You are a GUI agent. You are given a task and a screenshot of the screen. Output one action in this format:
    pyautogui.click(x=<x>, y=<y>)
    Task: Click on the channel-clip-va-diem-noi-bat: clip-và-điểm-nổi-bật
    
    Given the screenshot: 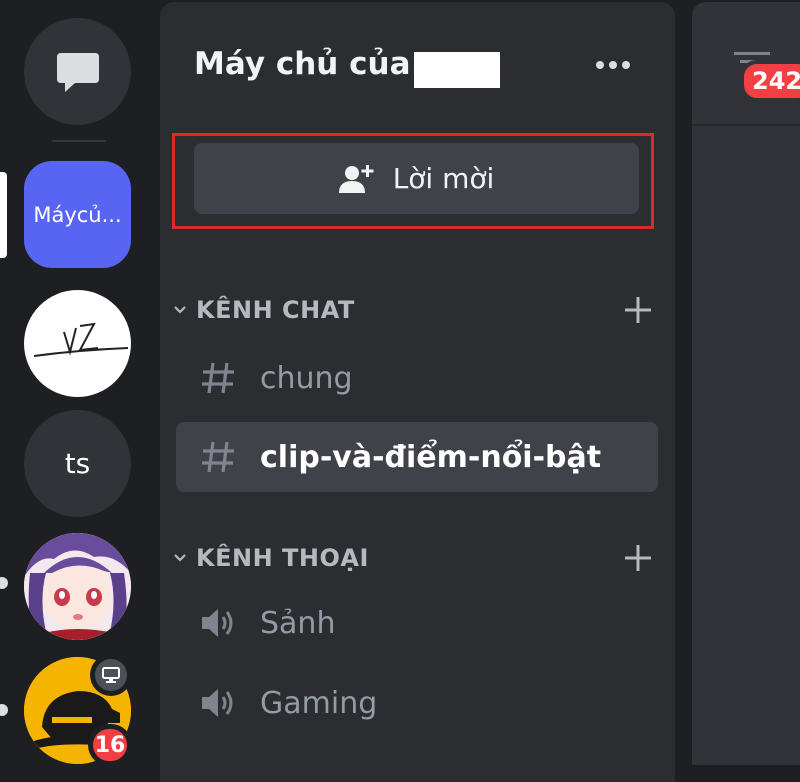 What is the action you would take?
    pyautogui.click(x=417, y=457)
    